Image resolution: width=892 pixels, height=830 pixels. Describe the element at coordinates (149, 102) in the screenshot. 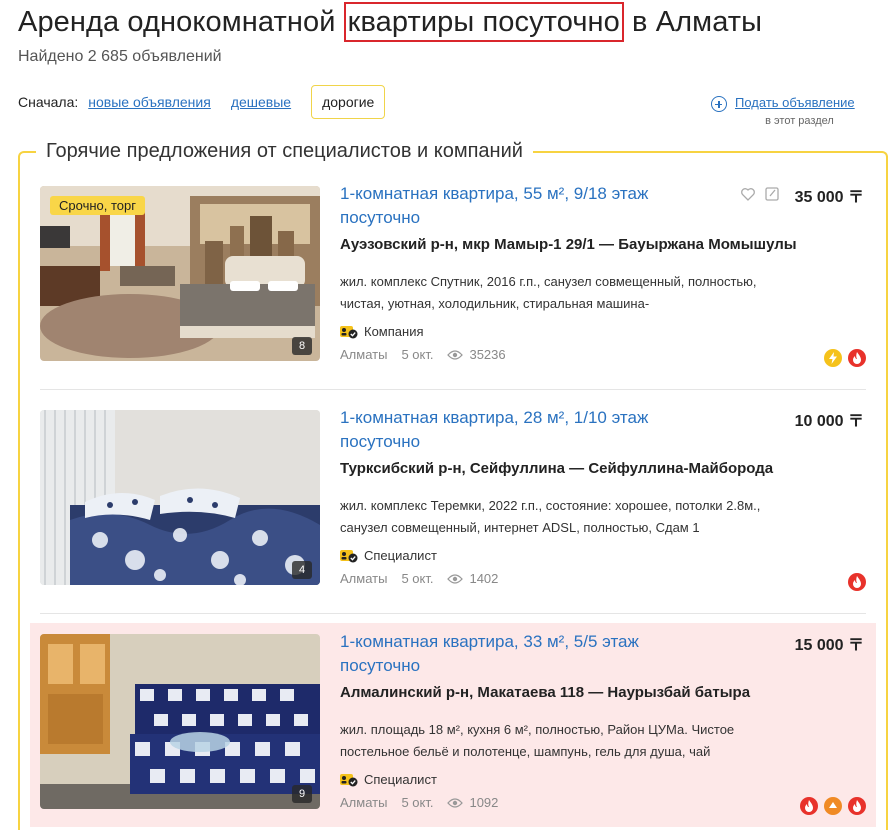

I see `sort-option-new: новые объявления` at that location.